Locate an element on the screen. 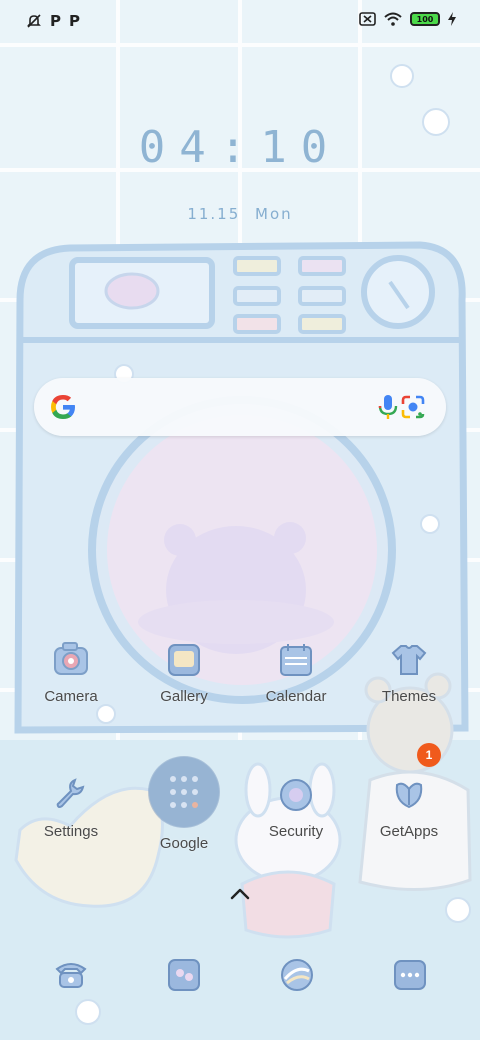  no-sim-icon is located at coordinates (367, 19).